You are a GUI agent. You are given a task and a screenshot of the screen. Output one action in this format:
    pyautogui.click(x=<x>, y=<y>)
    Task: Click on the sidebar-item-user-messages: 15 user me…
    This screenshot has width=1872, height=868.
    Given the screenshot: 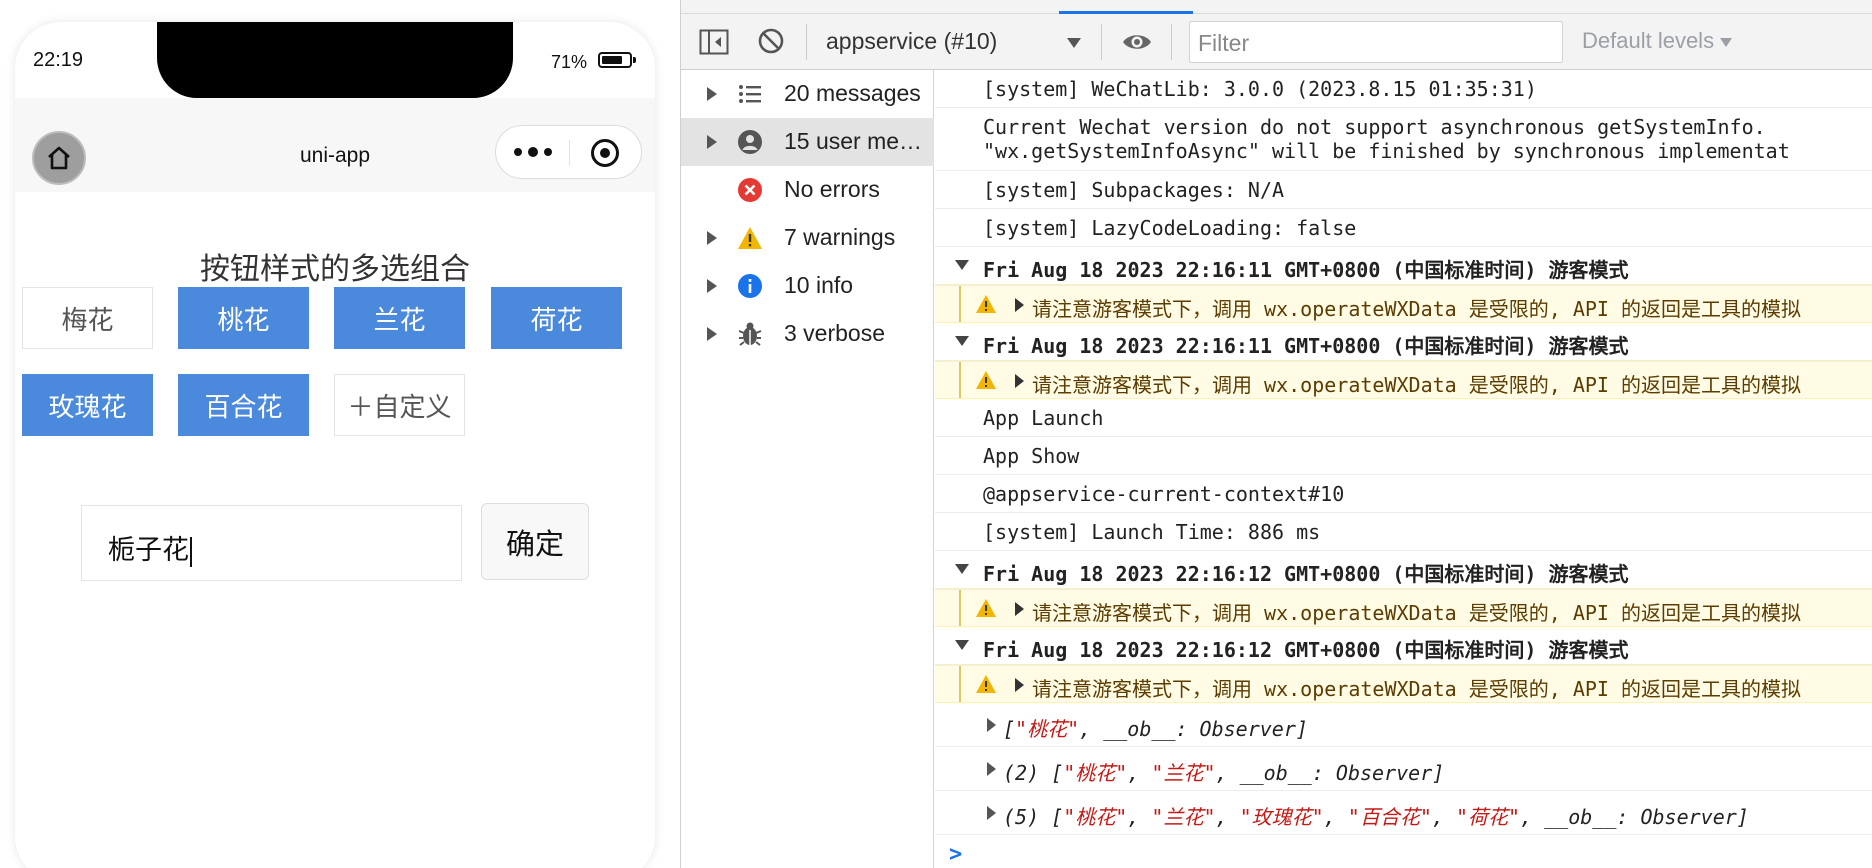 What is the action you would take?
    pyautogui.click(x=807, y=142)
    